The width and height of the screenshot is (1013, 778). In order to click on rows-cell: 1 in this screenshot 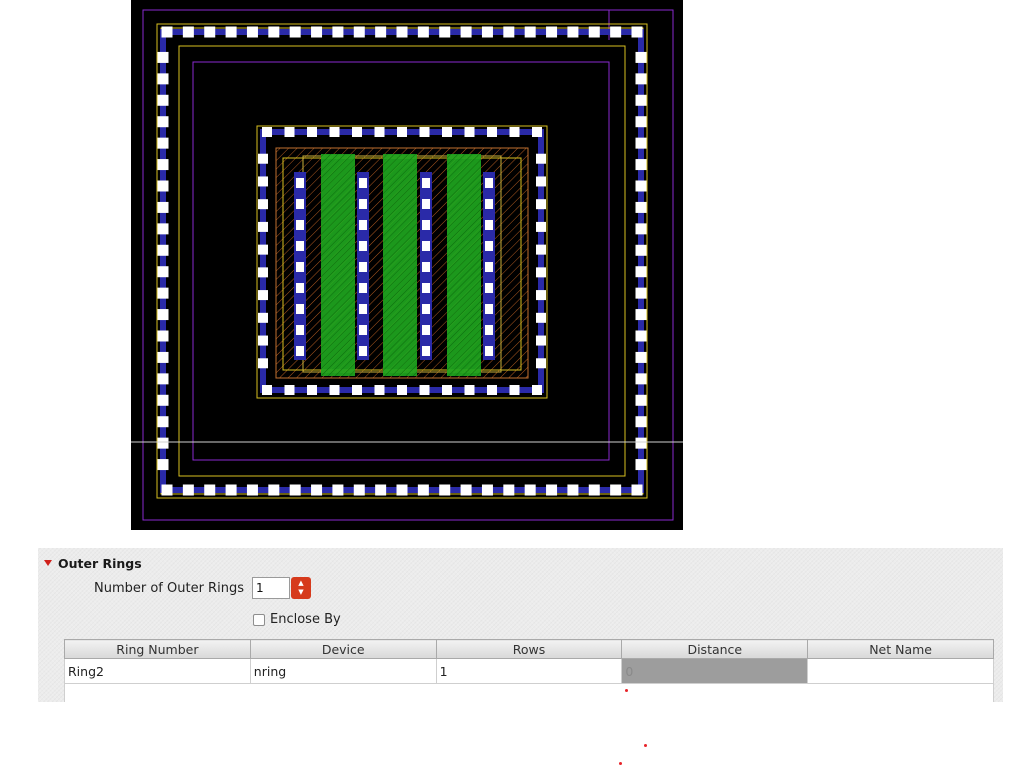, I will do `click(529, 671)`.